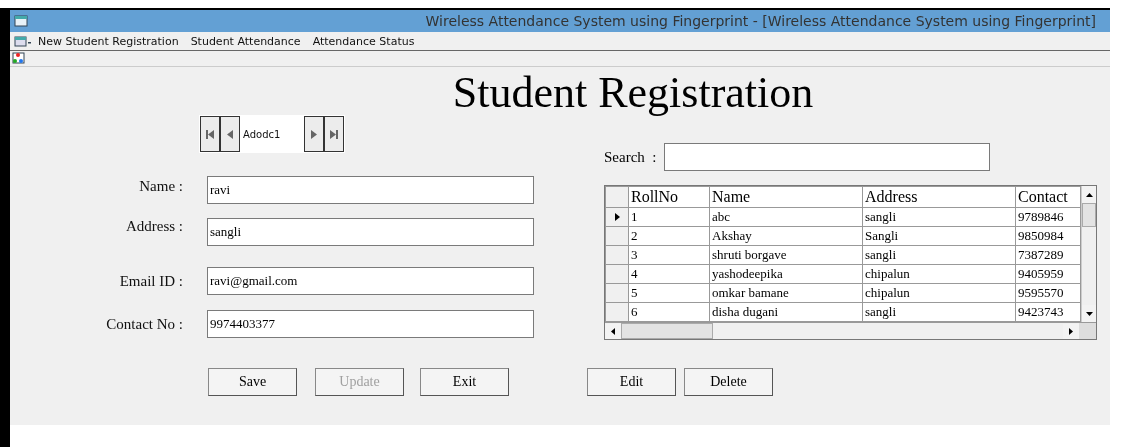 This screenshot has width=1144, height=447. I want to click on vertical-scrollbar, so click(1088, 254).